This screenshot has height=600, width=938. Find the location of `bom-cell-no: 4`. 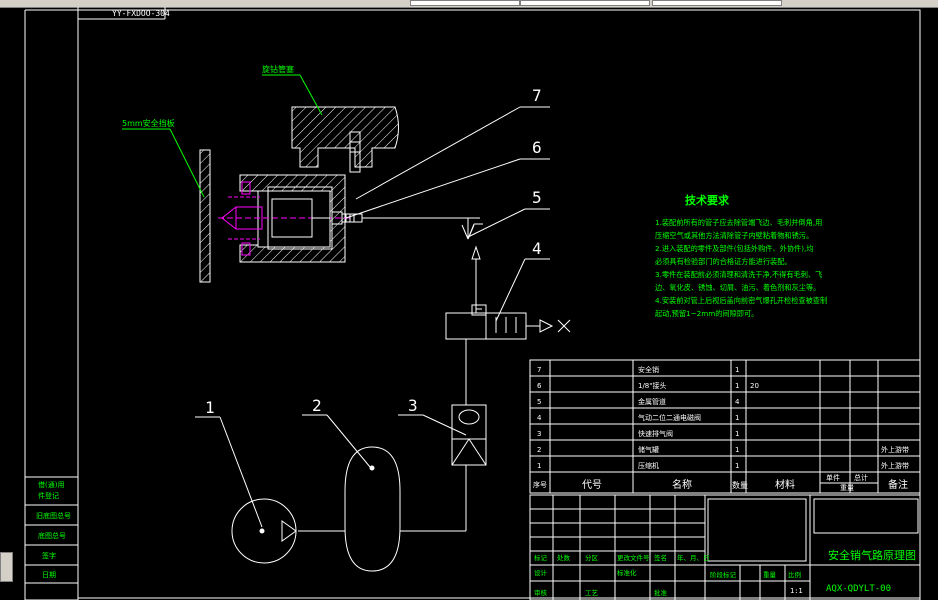

bom-cell-no: 4 is located at coordinates (539, 418).